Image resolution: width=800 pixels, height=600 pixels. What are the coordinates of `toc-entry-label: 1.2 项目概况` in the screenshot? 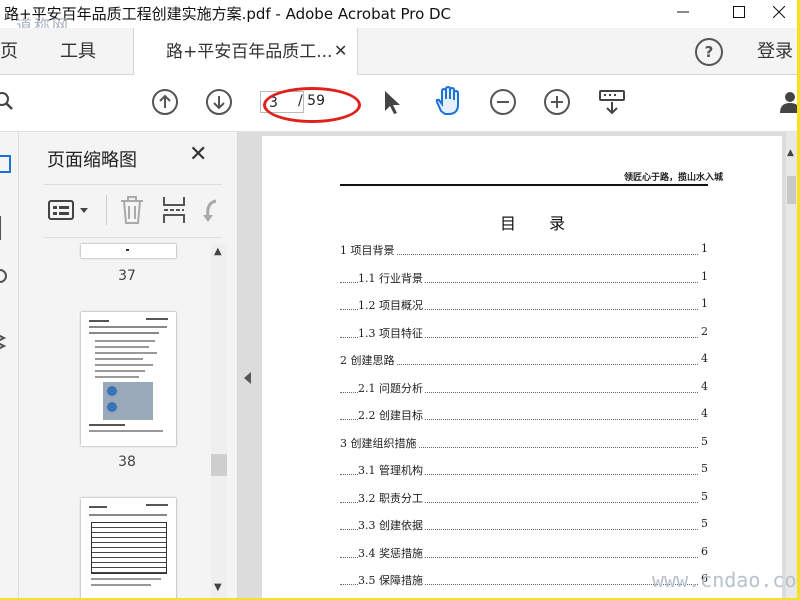 It's located at (391, 305).